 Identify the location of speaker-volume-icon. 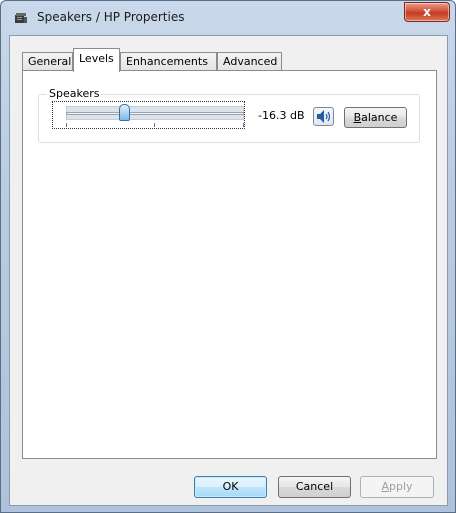
(324, 116).